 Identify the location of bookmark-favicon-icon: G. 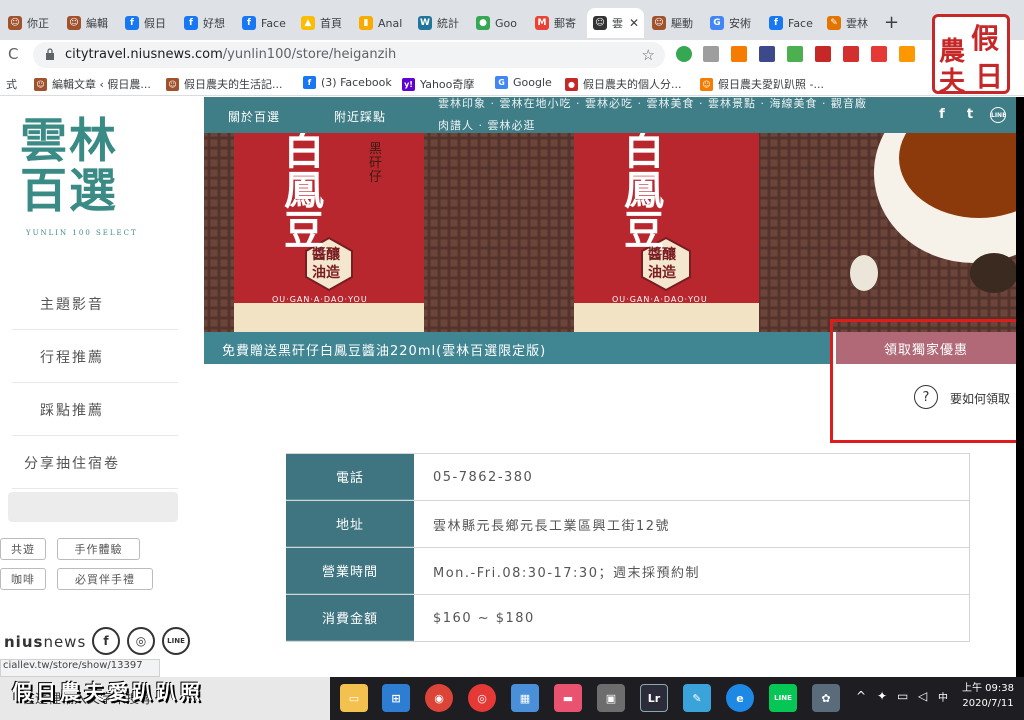
(501, 82).